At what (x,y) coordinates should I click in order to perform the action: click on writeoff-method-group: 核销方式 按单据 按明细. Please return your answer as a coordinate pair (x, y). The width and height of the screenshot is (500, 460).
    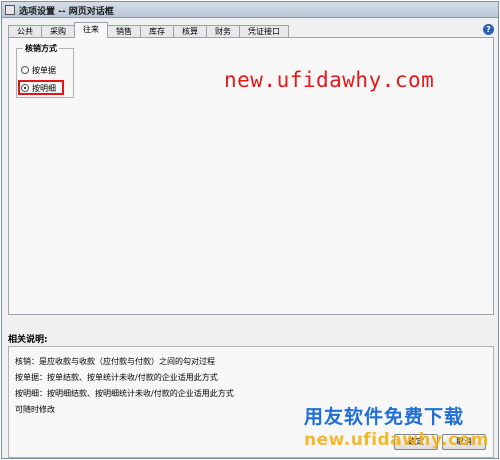
    Looking at the image, I should click on (45, 70).